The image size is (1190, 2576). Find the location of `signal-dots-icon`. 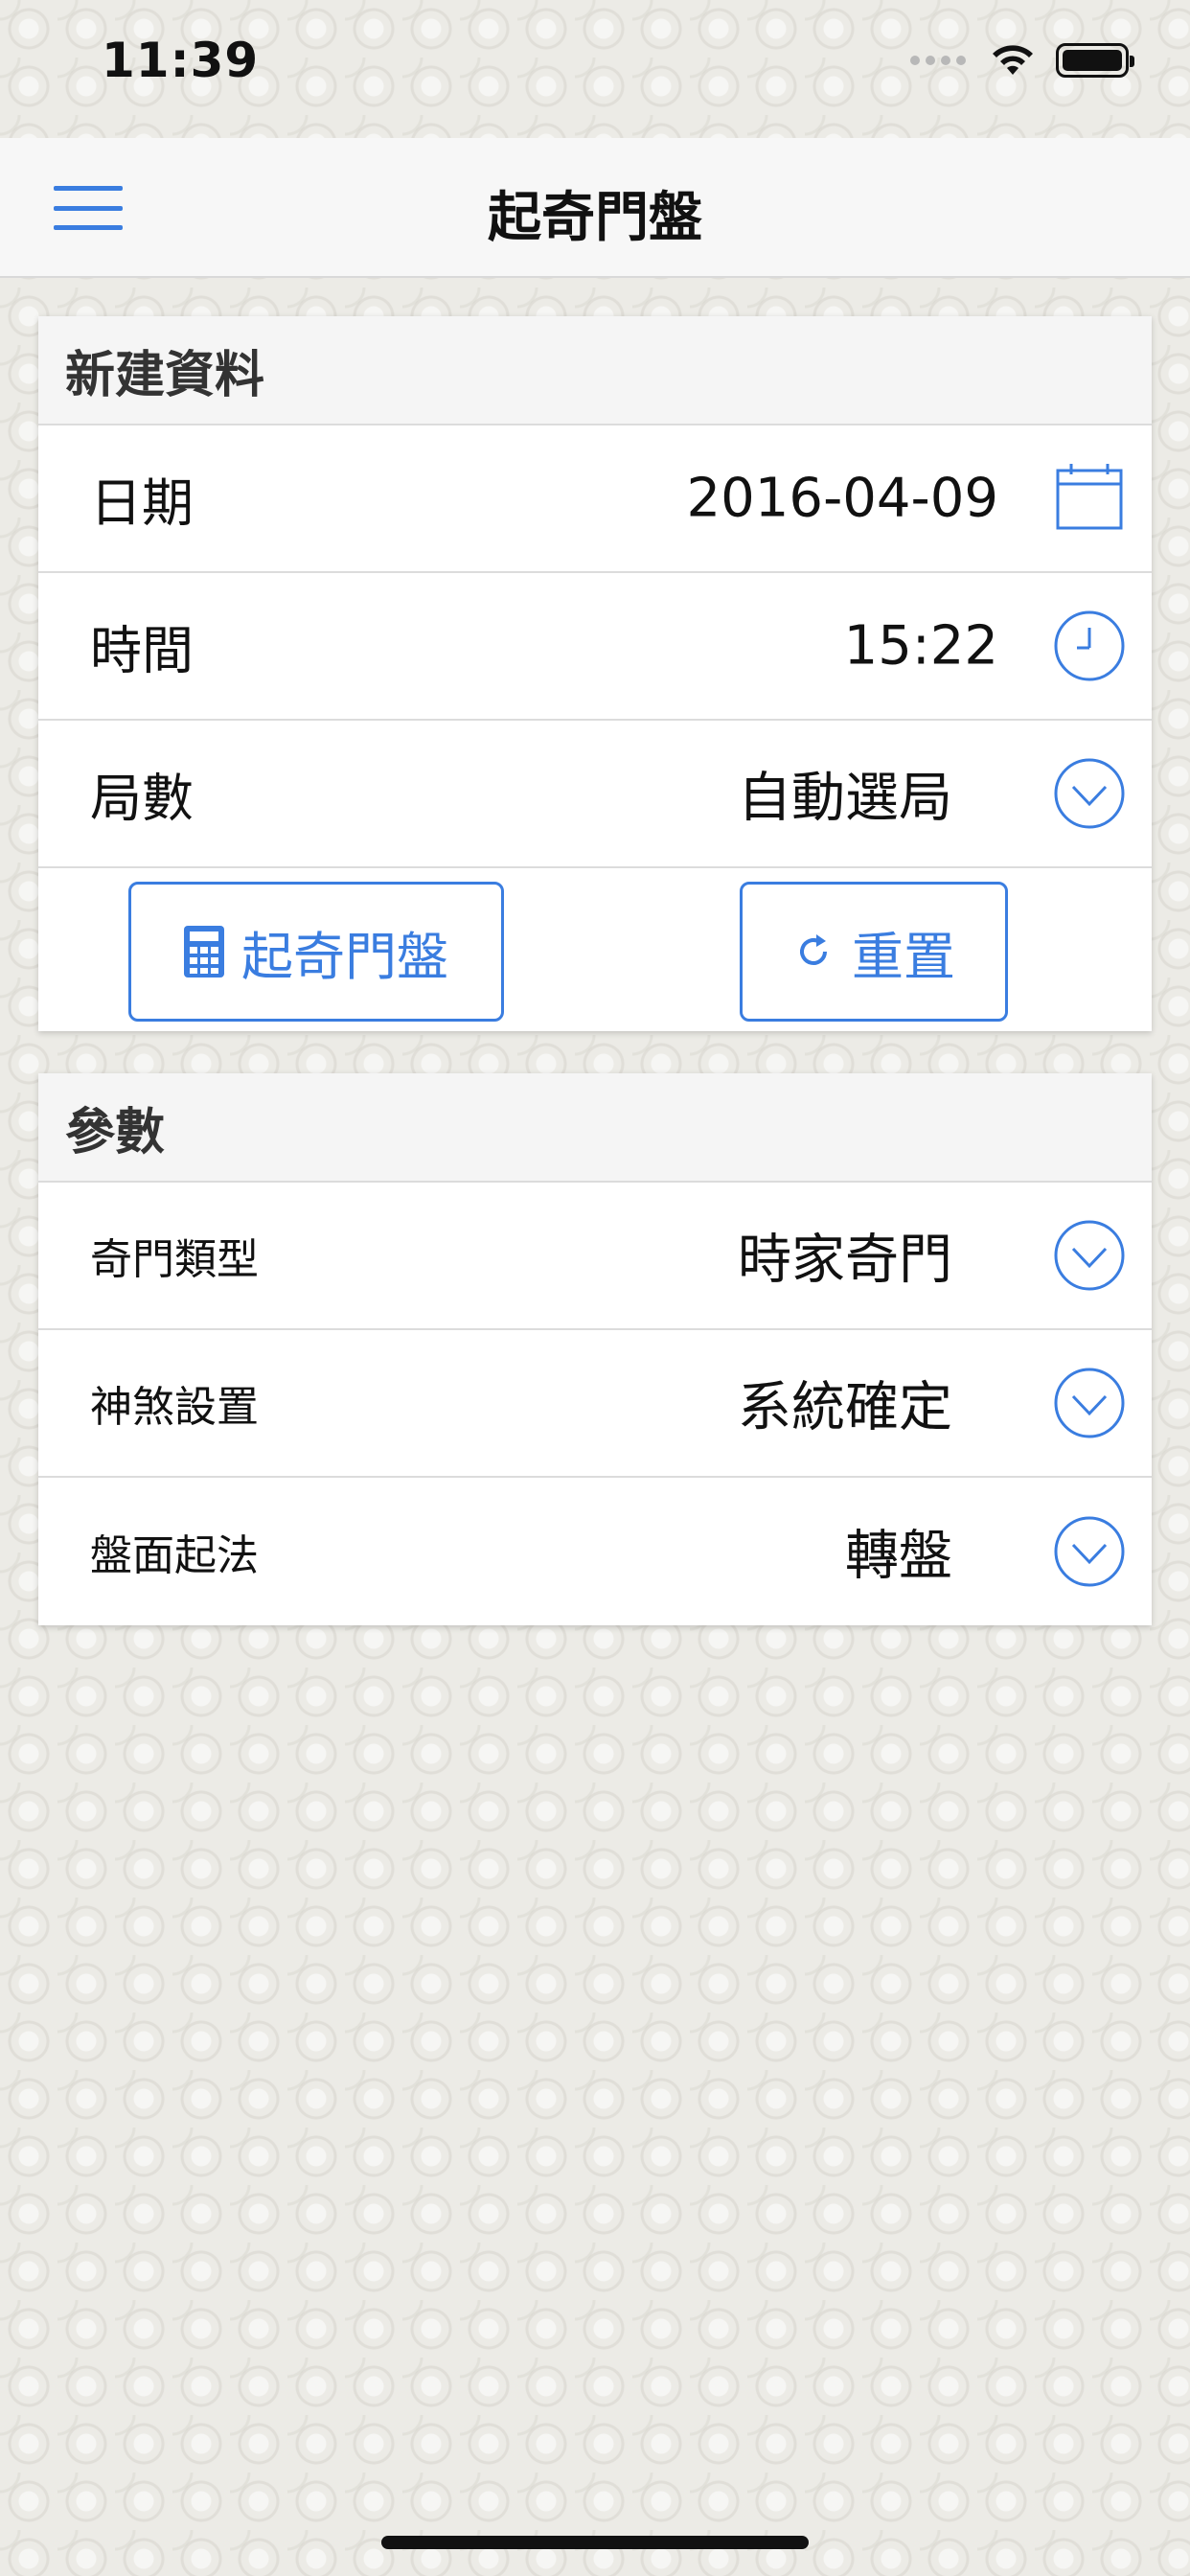

signal-dots-icon is located at coordinates (938, 60).